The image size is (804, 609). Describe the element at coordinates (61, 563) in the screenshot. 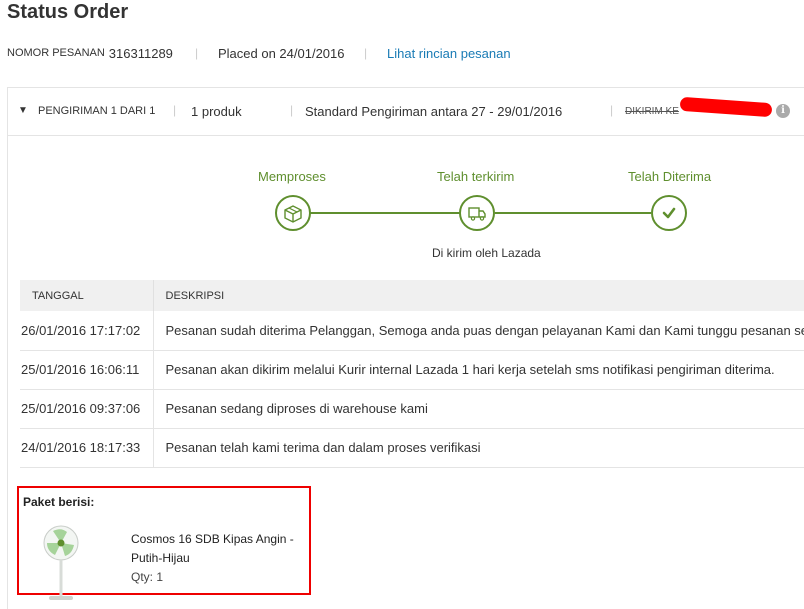

I see `fan-icon` at that location.